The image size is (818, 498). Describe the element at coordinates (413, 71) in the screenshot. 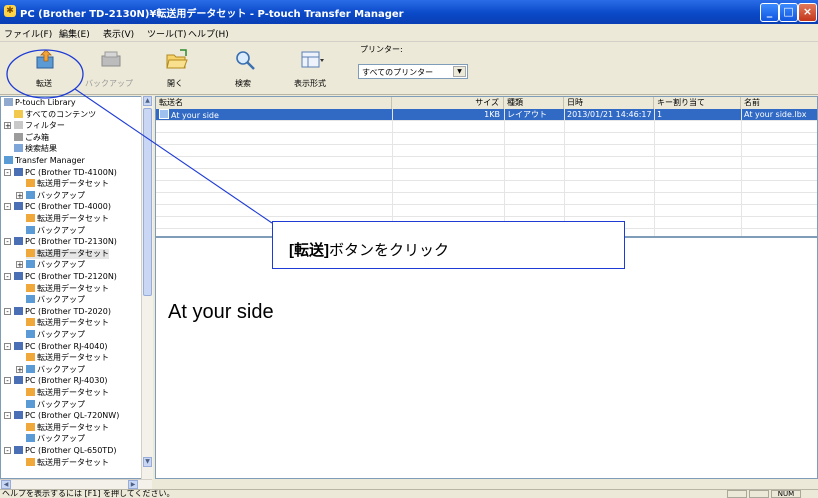

I see `printer-select: すべてのプリンター ▼` at that location.